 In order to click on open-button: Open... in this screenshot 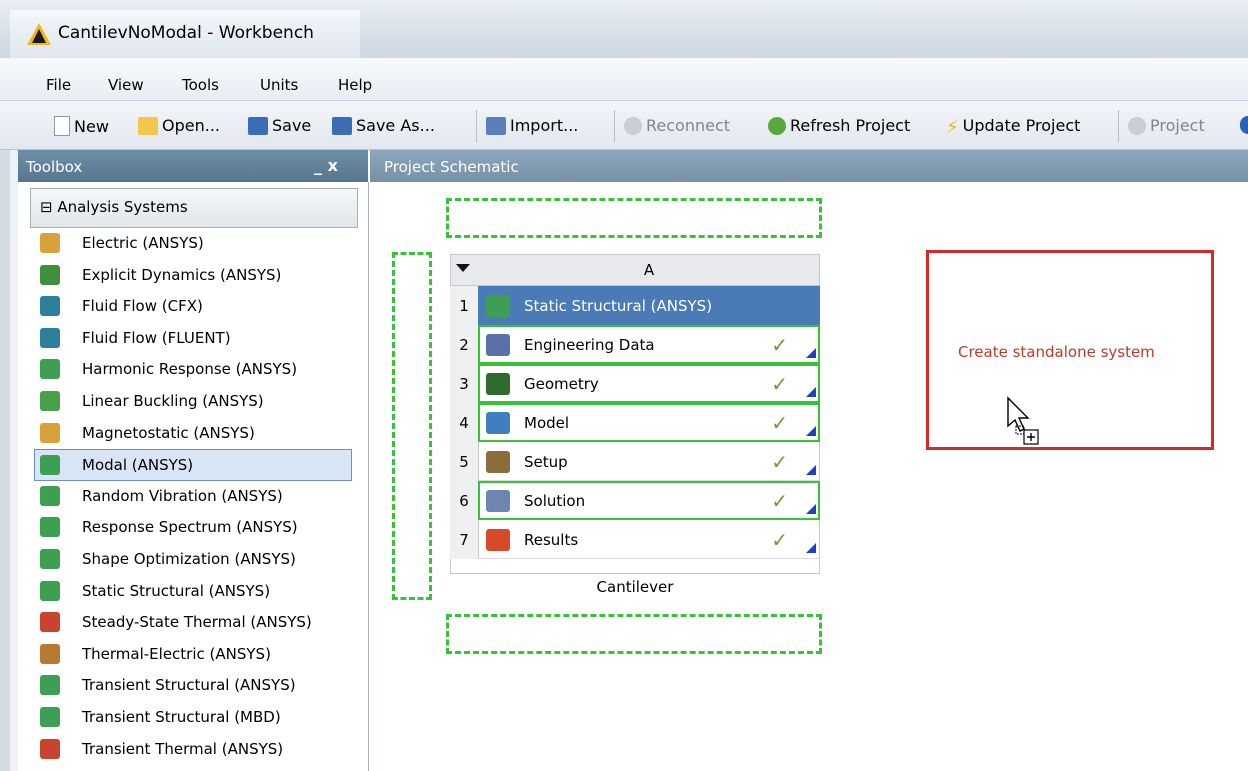, I will do `click(179, 125)`.